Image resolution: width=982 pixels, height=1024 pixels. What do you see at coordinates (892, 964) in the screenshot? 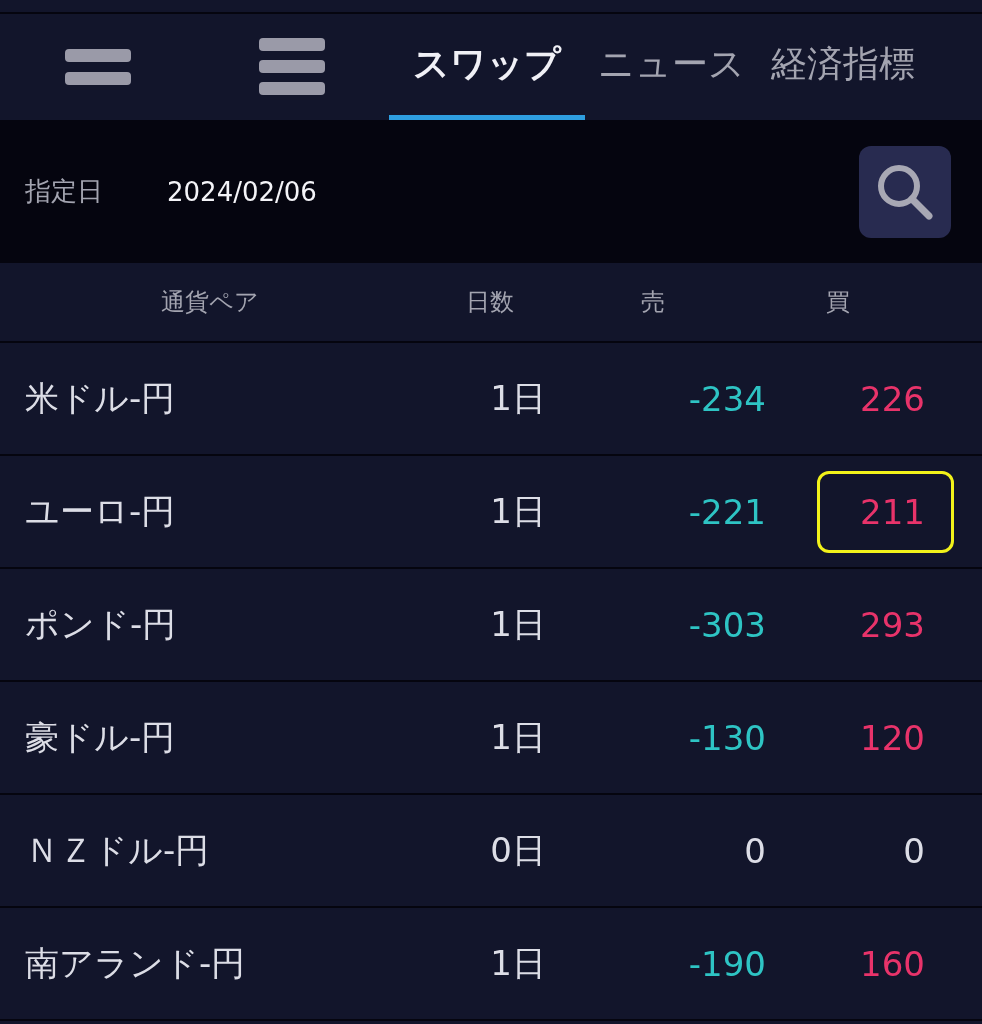
I see `buy-cell-text: 160` at bounding box center [892, 964].